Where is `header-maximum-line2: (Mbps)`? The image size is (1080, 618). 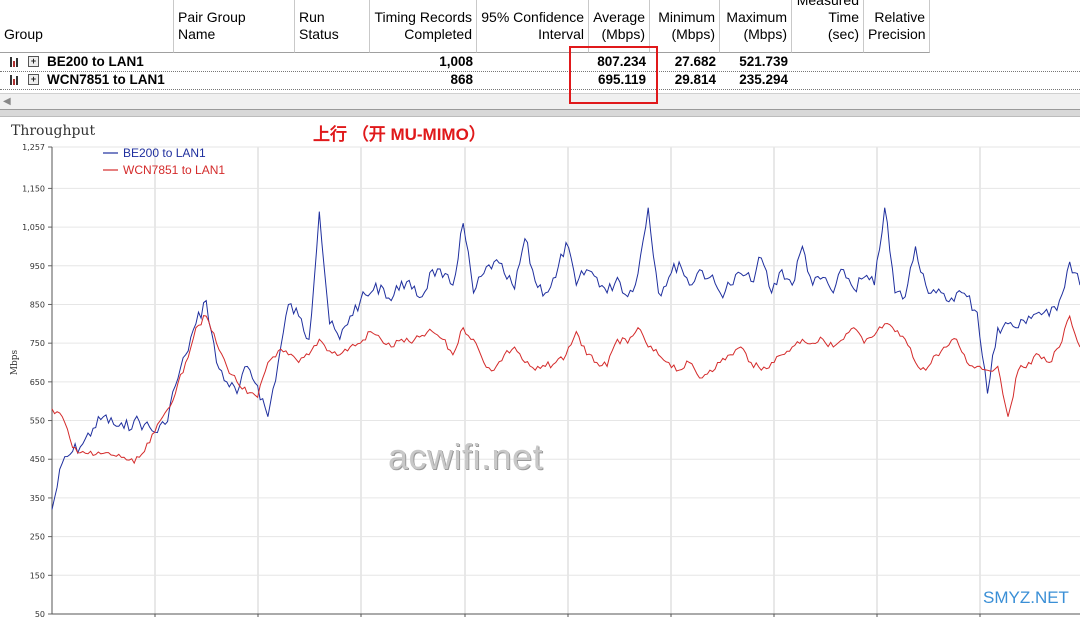
header-maximum-line2: (Mbps) is located at coordinates (765, 34).